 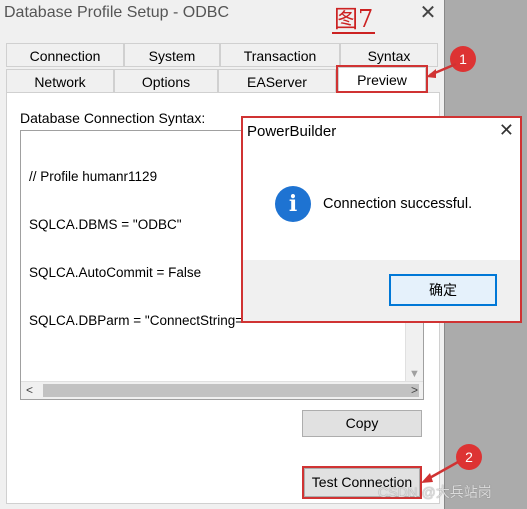 What do you see at coordinates (382, 79) in the screenshot?
I see `annotation-highlight-preview` at bounding box center [382, 79].